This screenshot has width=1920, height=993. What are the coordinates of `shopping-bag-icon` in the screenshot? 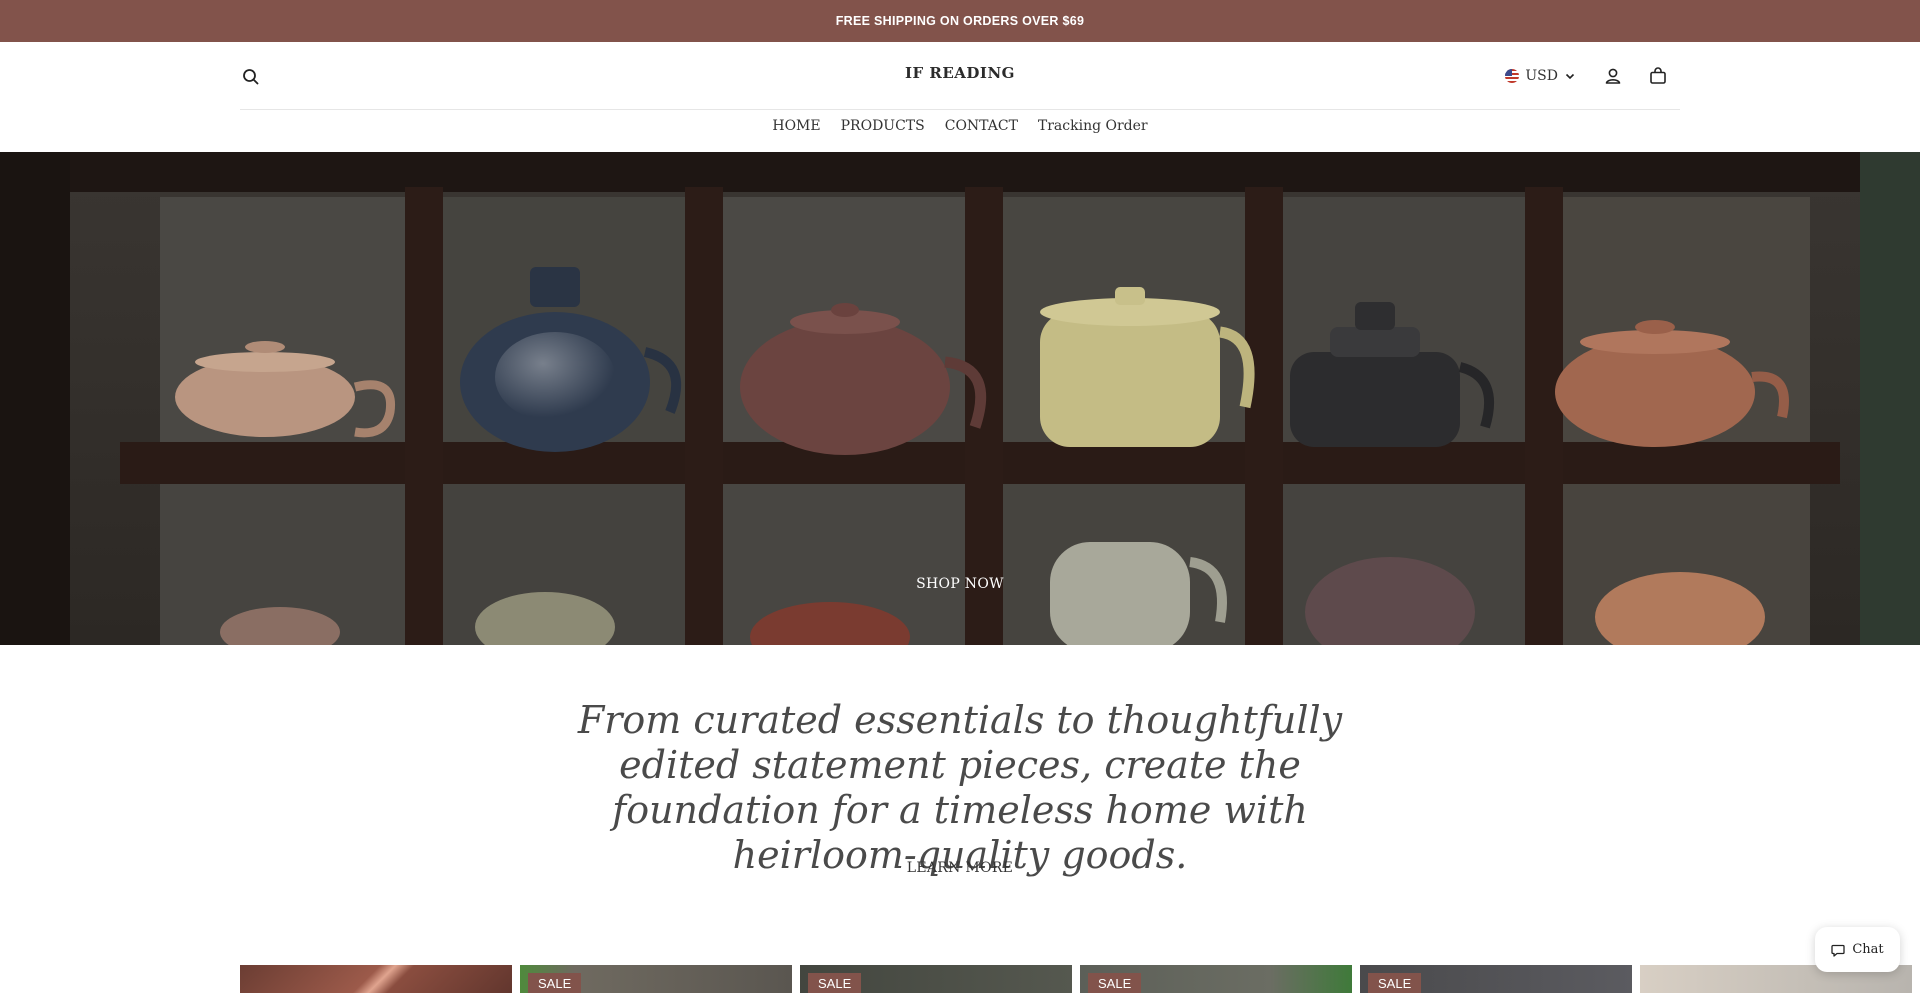 It's located at (1658, 76).